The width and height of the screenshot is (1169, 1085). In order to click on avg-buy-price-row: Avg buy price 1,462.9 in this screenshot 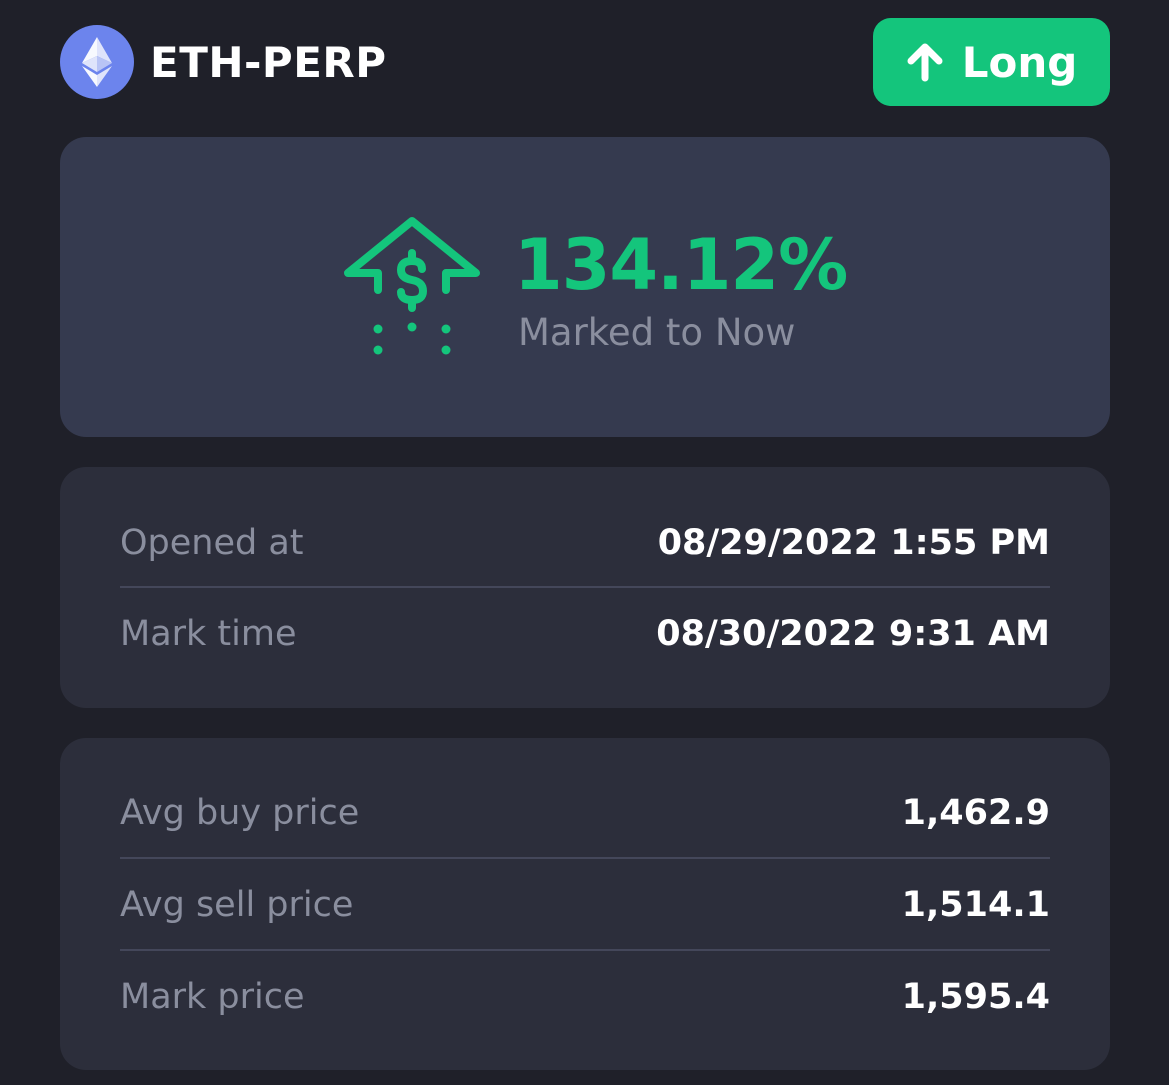, I will do `click(585, 813)`.